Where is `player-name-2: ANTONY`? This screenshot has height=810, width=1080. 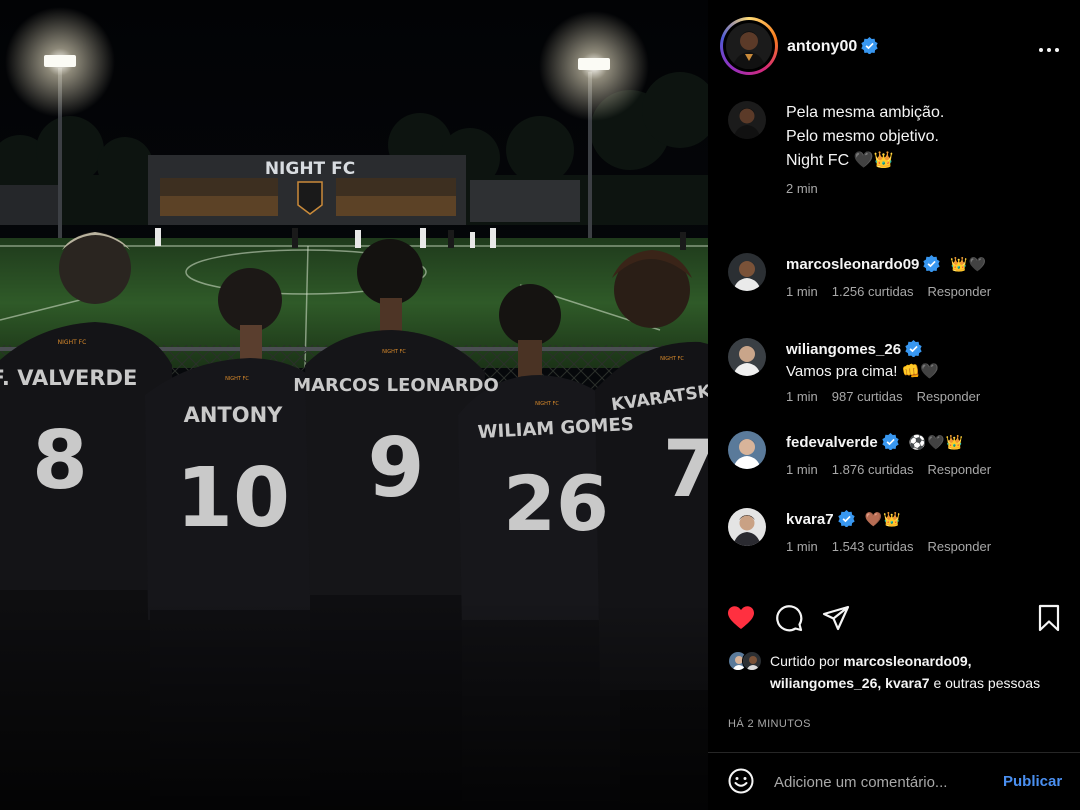
player-name-2: ANTONY is located at coordinates (234, 415).